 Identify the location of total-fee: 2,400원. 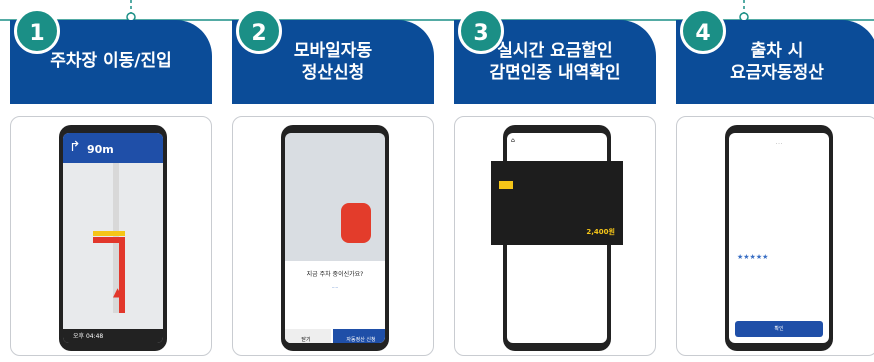
(600, 232).